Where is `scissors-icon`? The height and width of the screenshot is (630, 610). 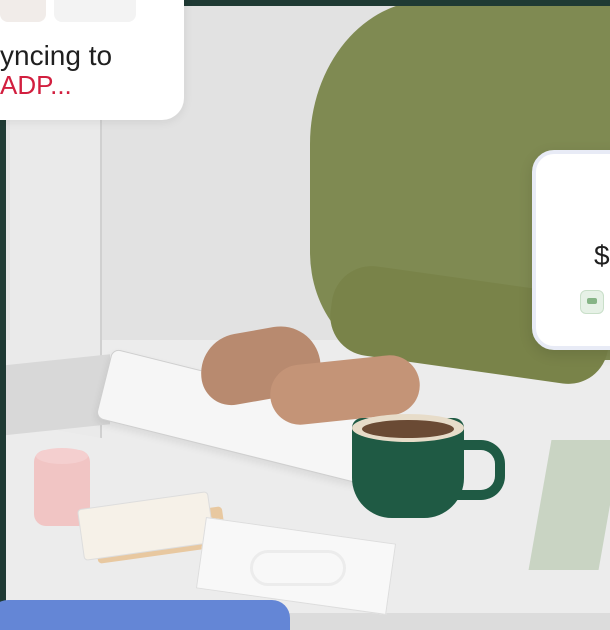
scissors-icon is located at coordinates (298, 568).